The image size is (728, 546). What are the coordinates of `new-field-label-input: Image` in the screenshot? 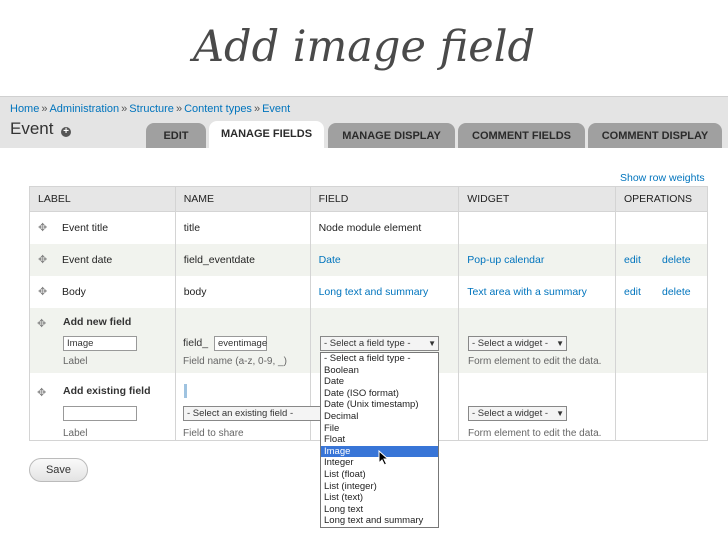 It's located at (100, 343).